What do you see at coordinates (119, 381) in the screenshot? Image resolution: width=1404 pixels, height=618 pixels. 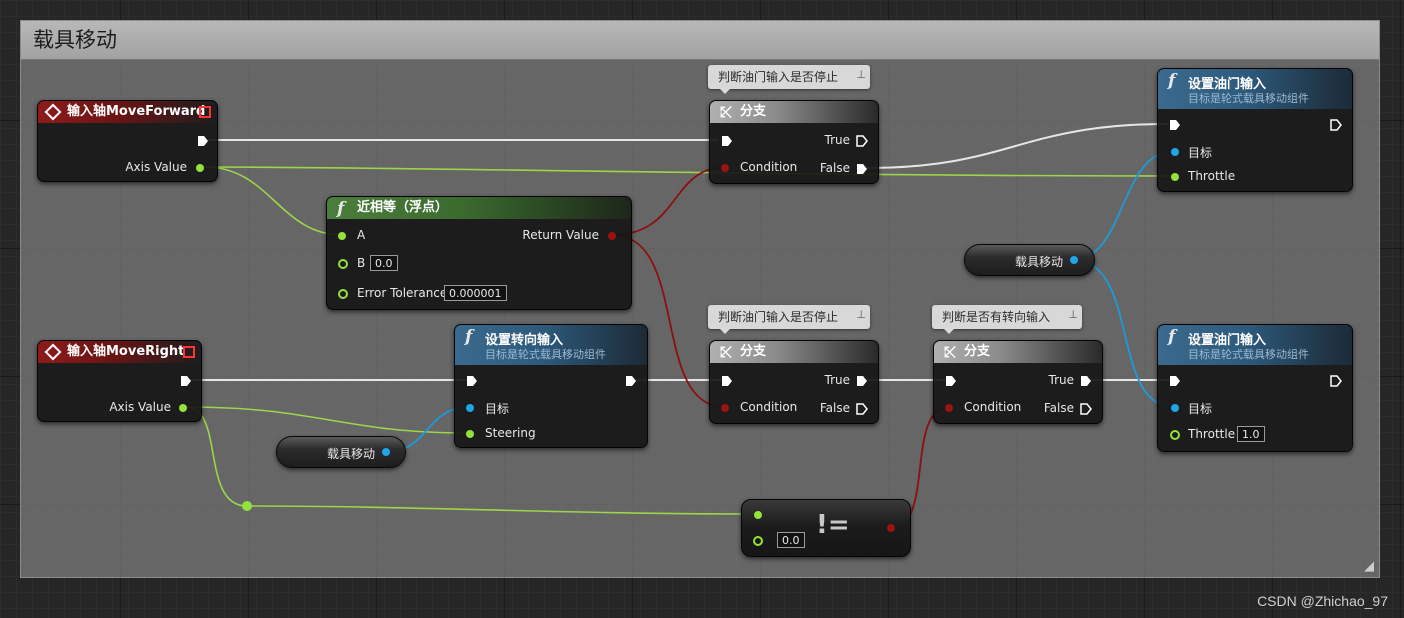 I see `move-right-event-node: 输入轴MoveRight Axis Value` at bounding box center [119, 381].